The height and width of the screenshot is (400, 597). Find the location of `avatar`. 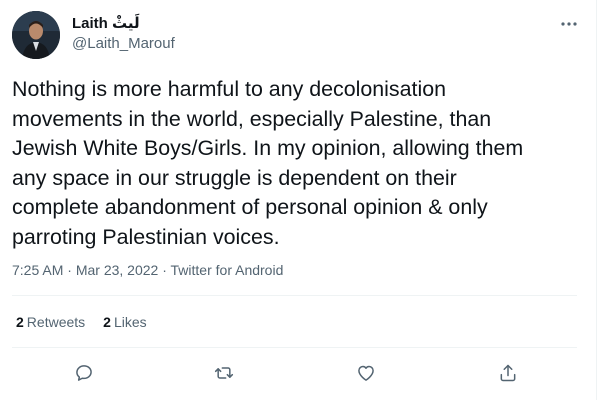

avatar is located at coordinates (36, 35).